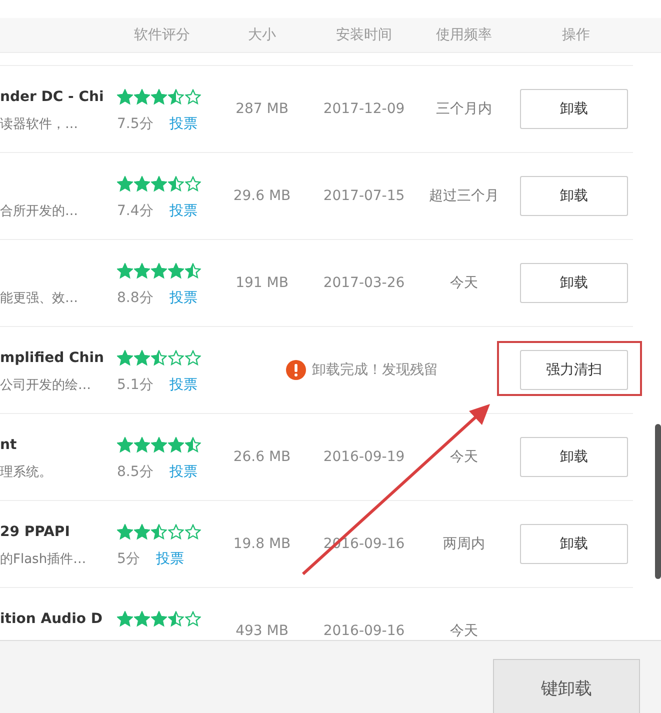 The height and width of the screenshot is (713, 661). What do you see at coordinates (262, 544) in the screenshot?
I see `size-cell: 19.8 MB` at bounding box center [262, 544].